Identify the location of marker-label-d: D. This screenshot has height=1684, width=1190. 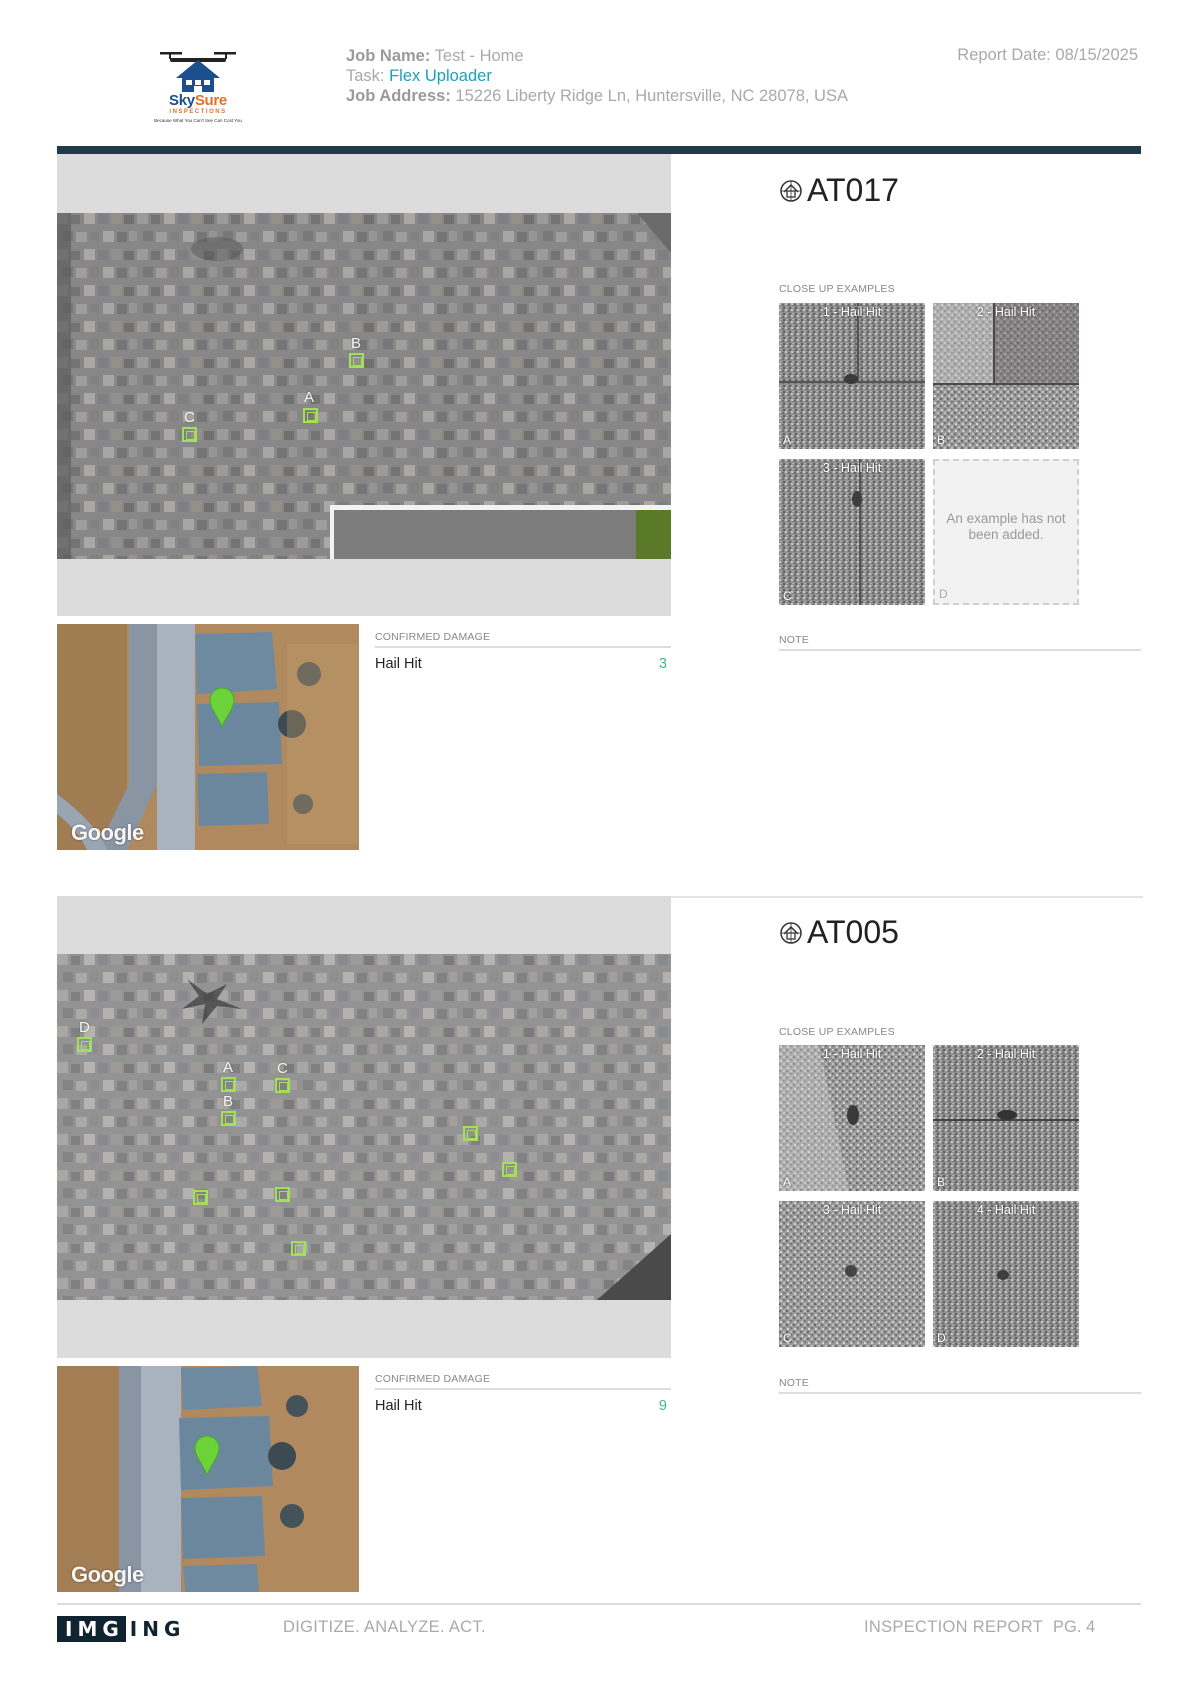
(84, 1027).